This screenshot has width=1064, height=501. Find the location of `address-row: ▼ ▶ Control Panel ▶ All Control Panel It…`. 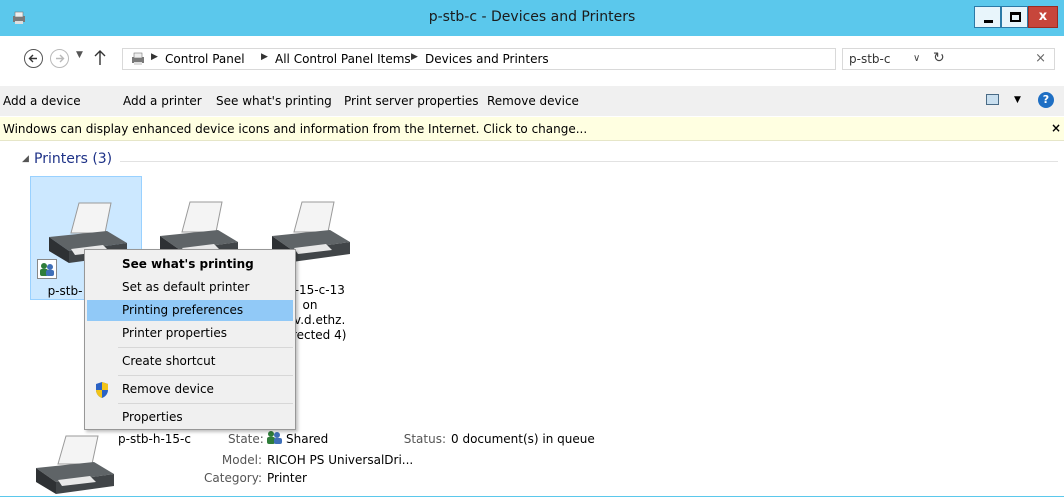

address-row: ▼ ▶ Control Panel ▶ All Control Panel It… is located at coordinates (532, 59).